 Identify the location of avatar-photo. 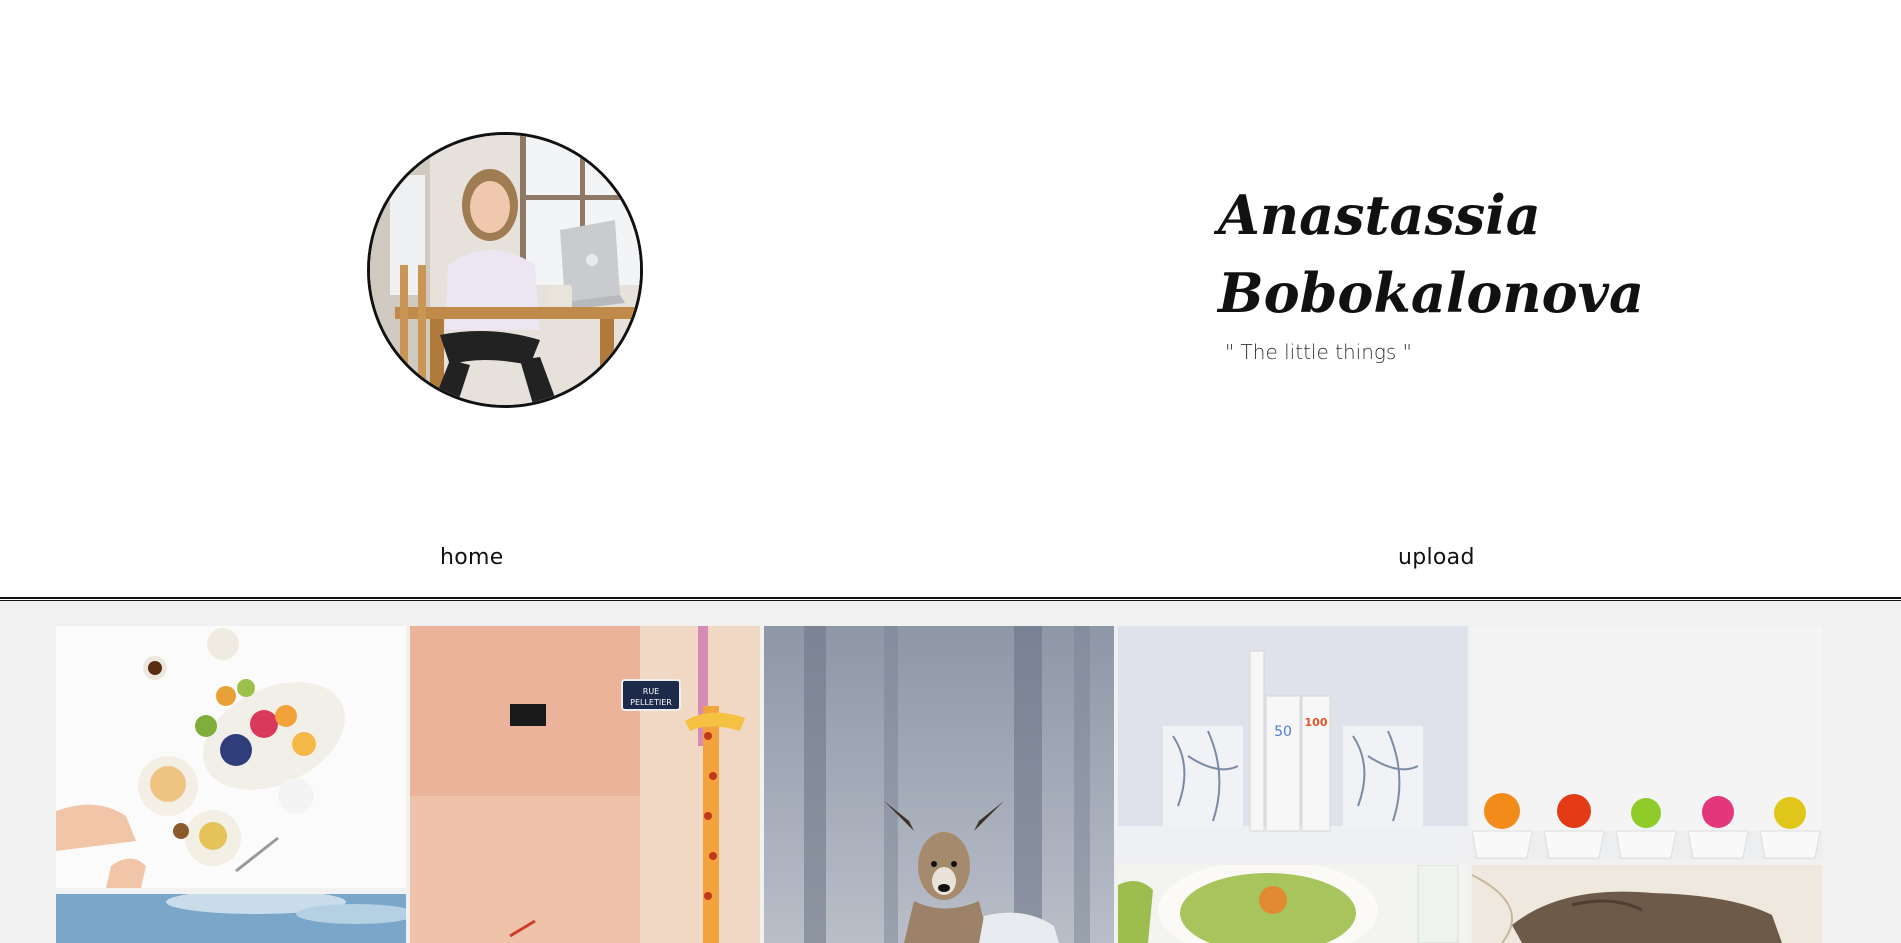
(505, 270).